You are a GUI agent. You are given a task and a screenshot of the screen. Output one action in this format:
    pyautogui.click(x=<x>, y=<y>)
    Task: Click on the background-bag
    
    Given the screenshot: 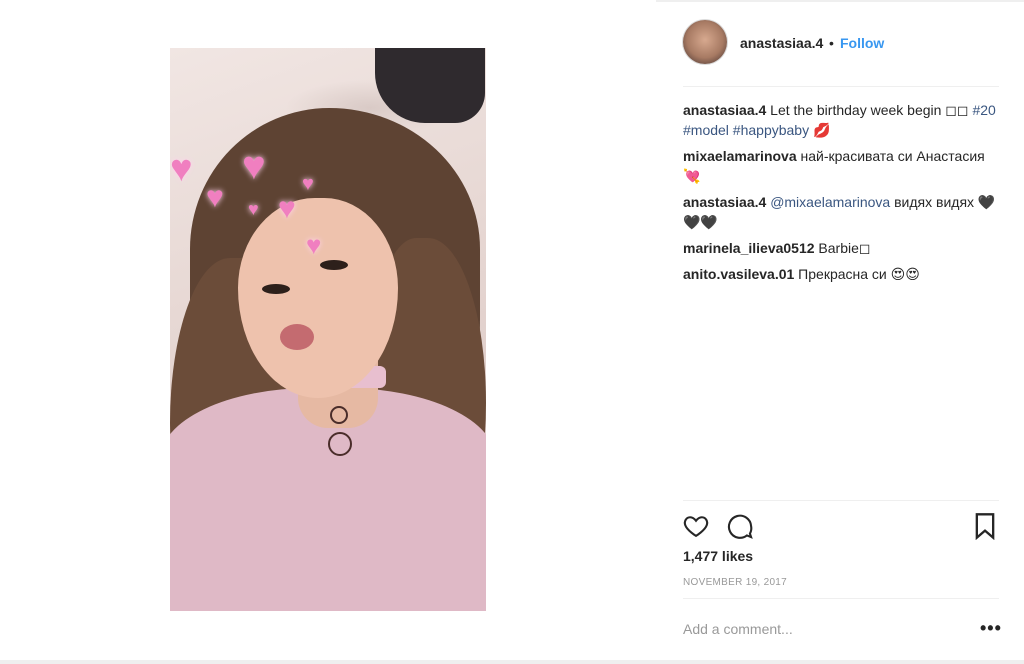 What is the action you would take?
    pyautogui.click(x=430, y=85)
    